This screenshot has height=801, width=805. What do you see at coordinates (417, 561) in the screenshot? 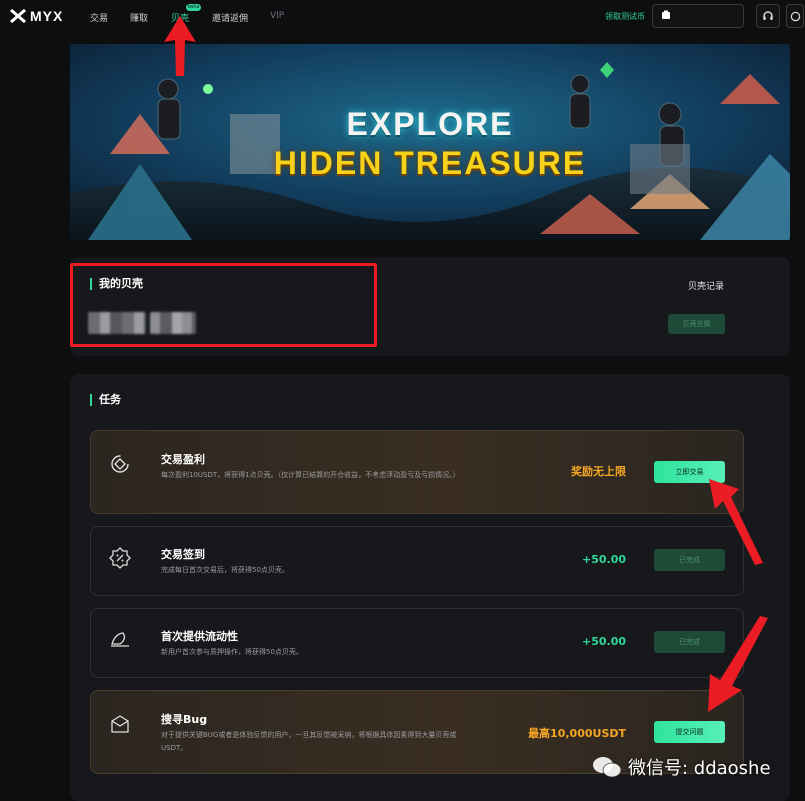
I see `task-daily-checkin: 交易签到 完成每日首次交易后，将获得50点贝壳。 +50.00 已完成` at bounding box center [417, 561].